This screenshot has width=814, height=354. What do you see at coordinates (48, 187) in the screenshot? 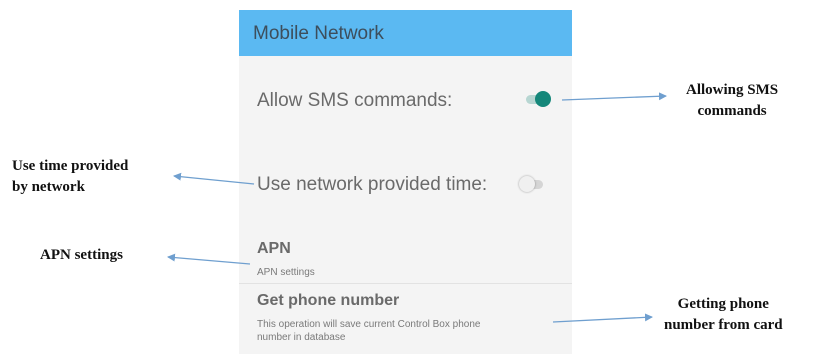
I see `annotation-line: by network` at bounding box center [48, 187].